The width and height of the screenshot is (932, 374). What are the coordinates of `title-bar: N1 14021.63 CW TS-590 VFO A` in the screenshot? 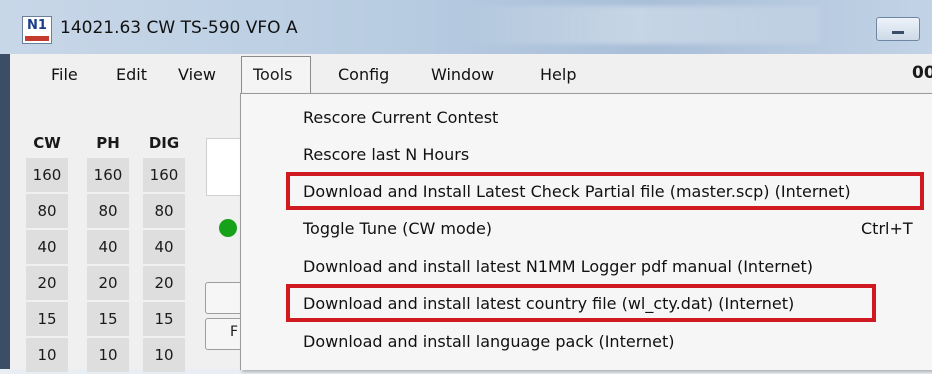 It's located at (466, 27).